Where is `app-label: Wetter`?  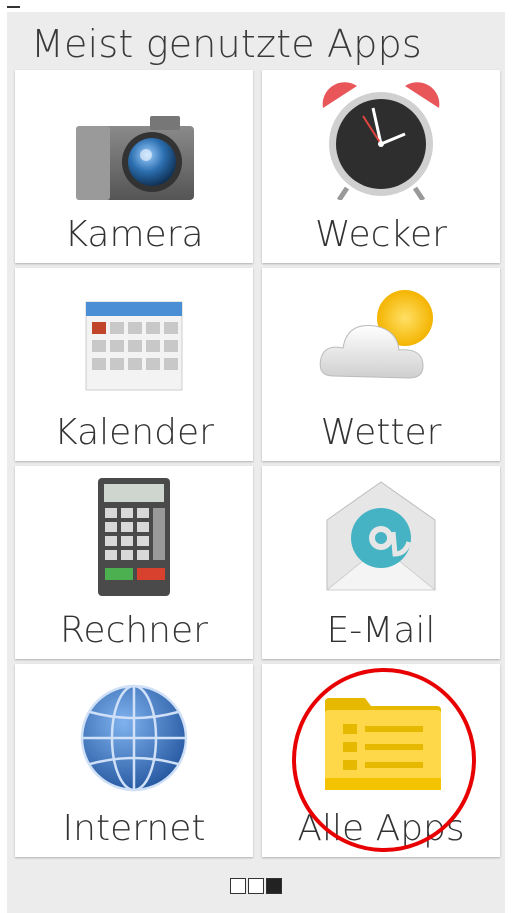 app-label: Wetter is located at coordinates (381, 432).